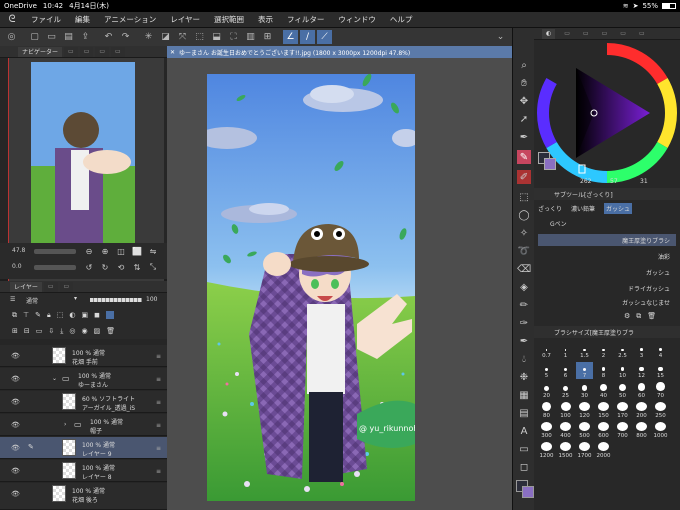 The width and height of the screenshot is (680, 510). I want to click on figure-tool-icon: ▤, so click(524, 413).